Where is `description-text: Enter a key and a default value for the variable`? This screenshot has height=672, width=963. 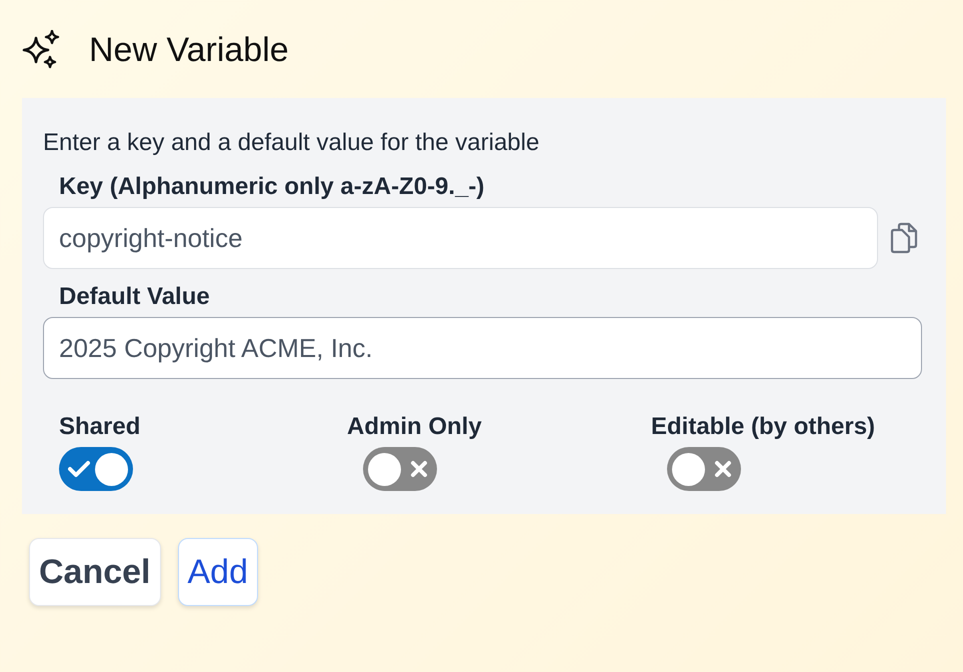
description-text: Enter a key and a default value for the variable is located at coordinates (291, 143).